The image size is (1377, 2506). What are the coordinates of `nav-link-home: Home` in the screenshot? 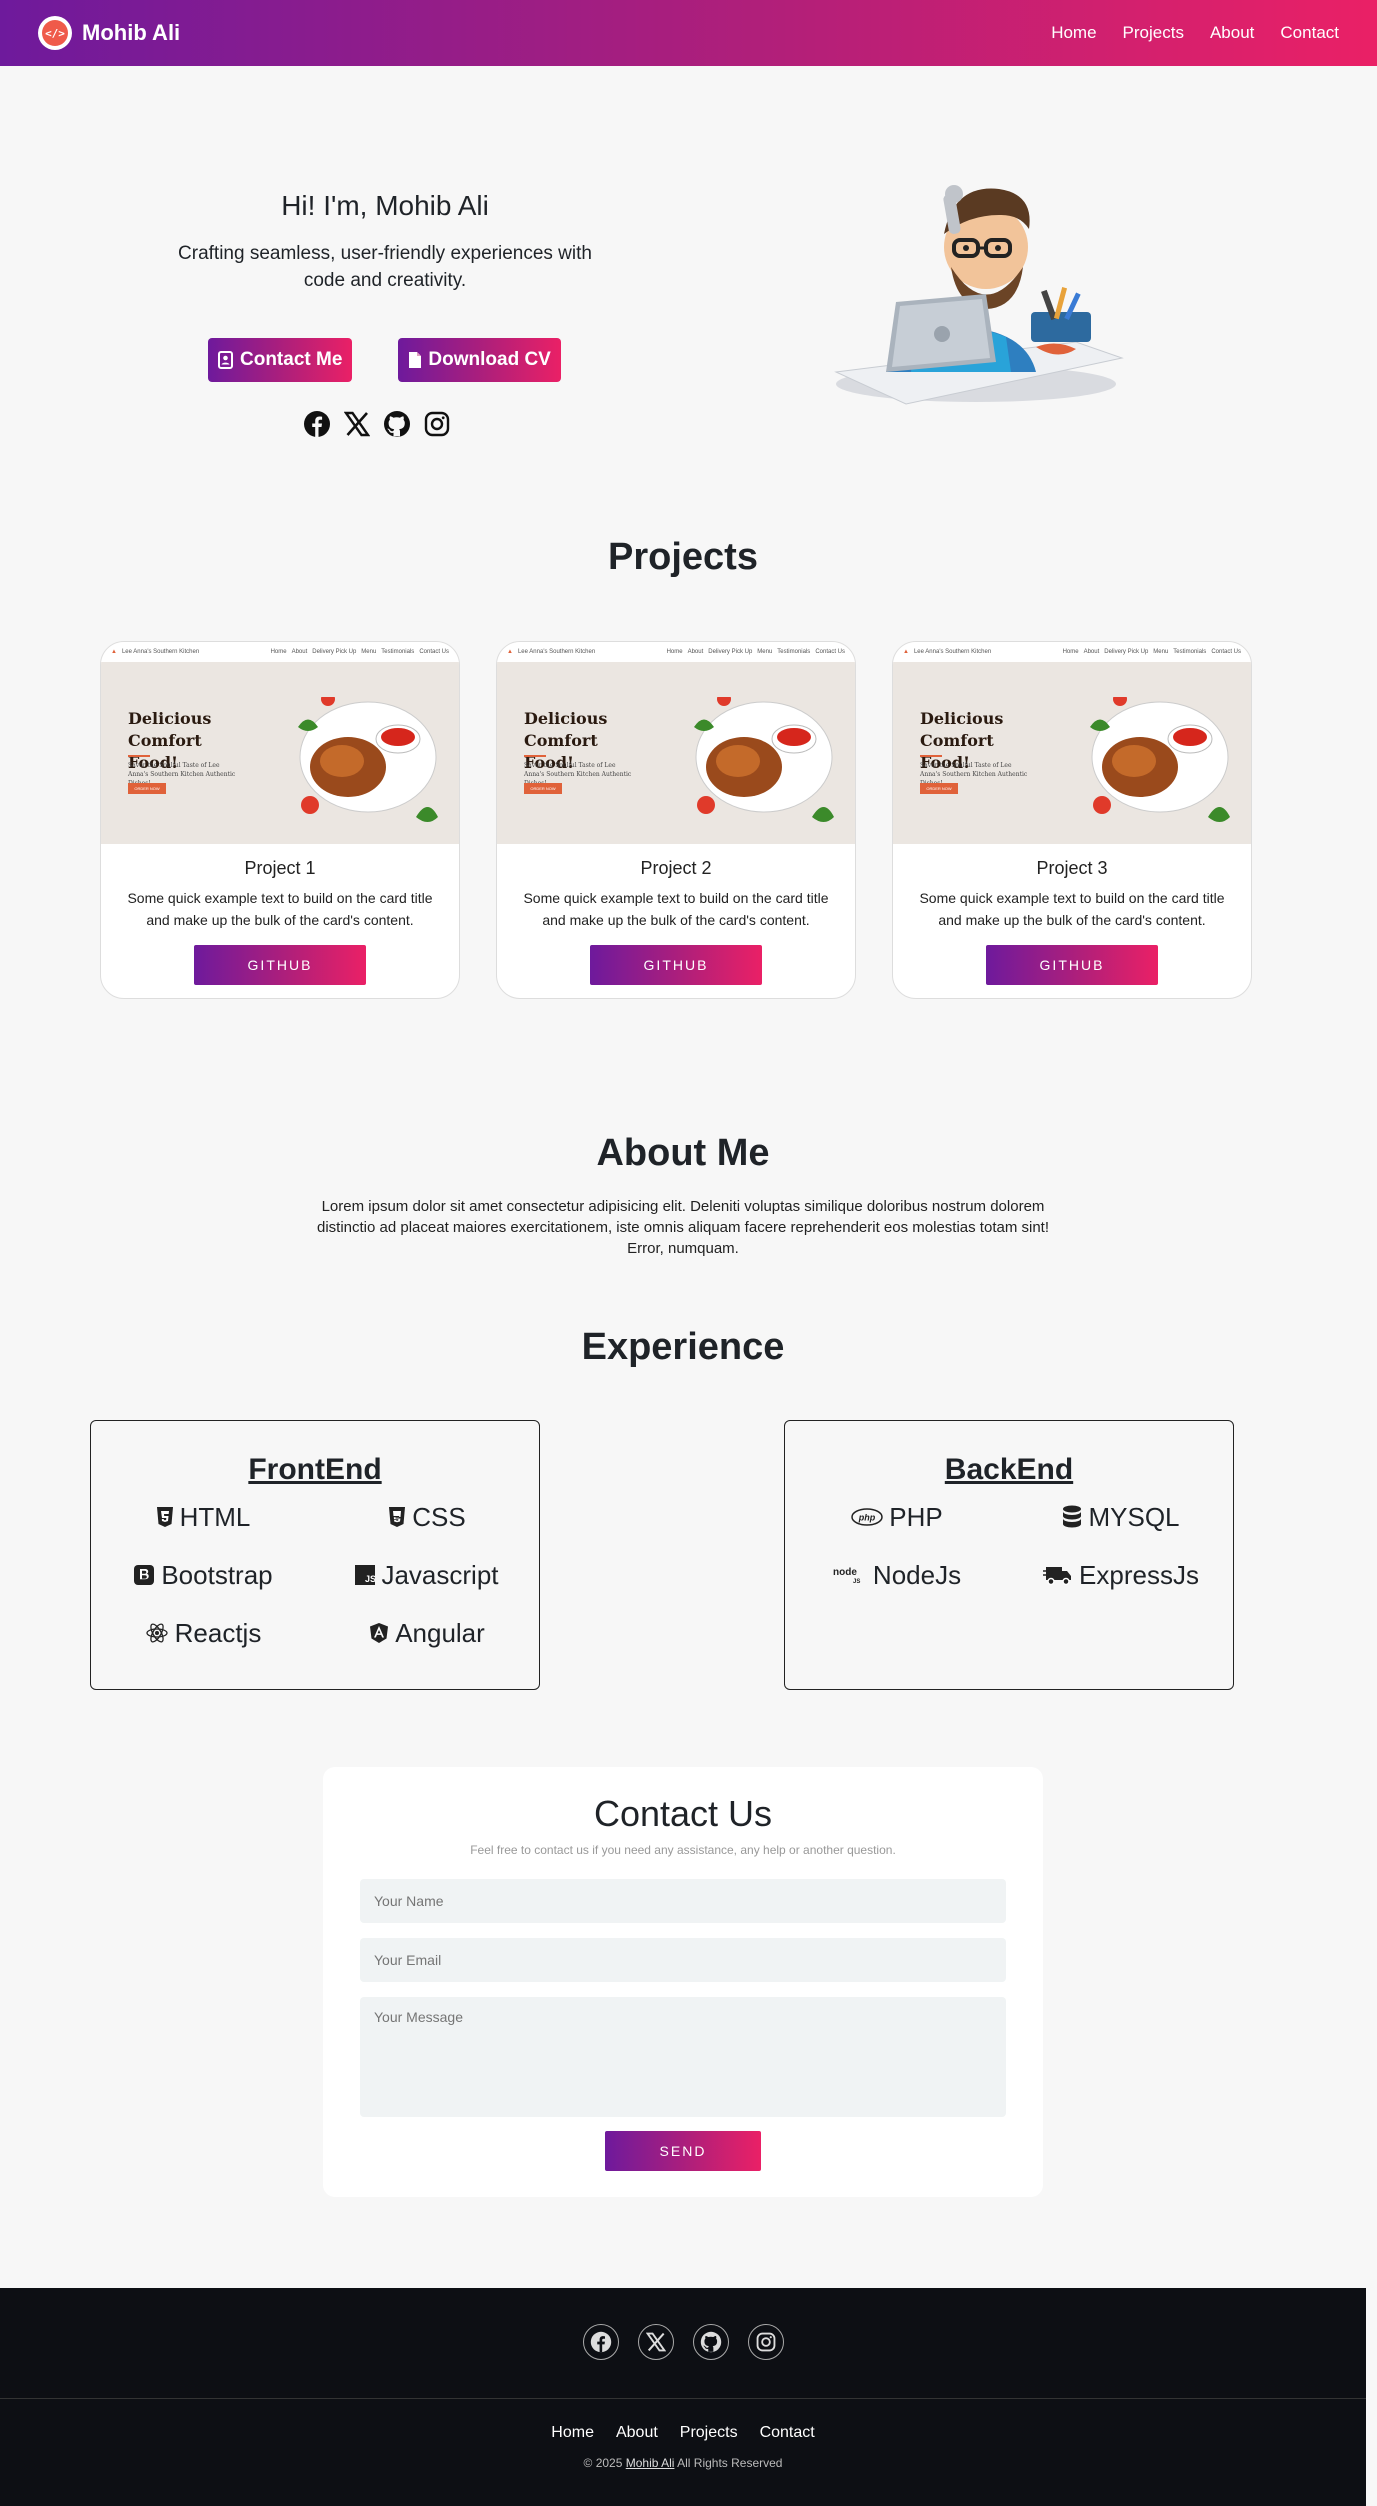 It's located at (1073, 33).